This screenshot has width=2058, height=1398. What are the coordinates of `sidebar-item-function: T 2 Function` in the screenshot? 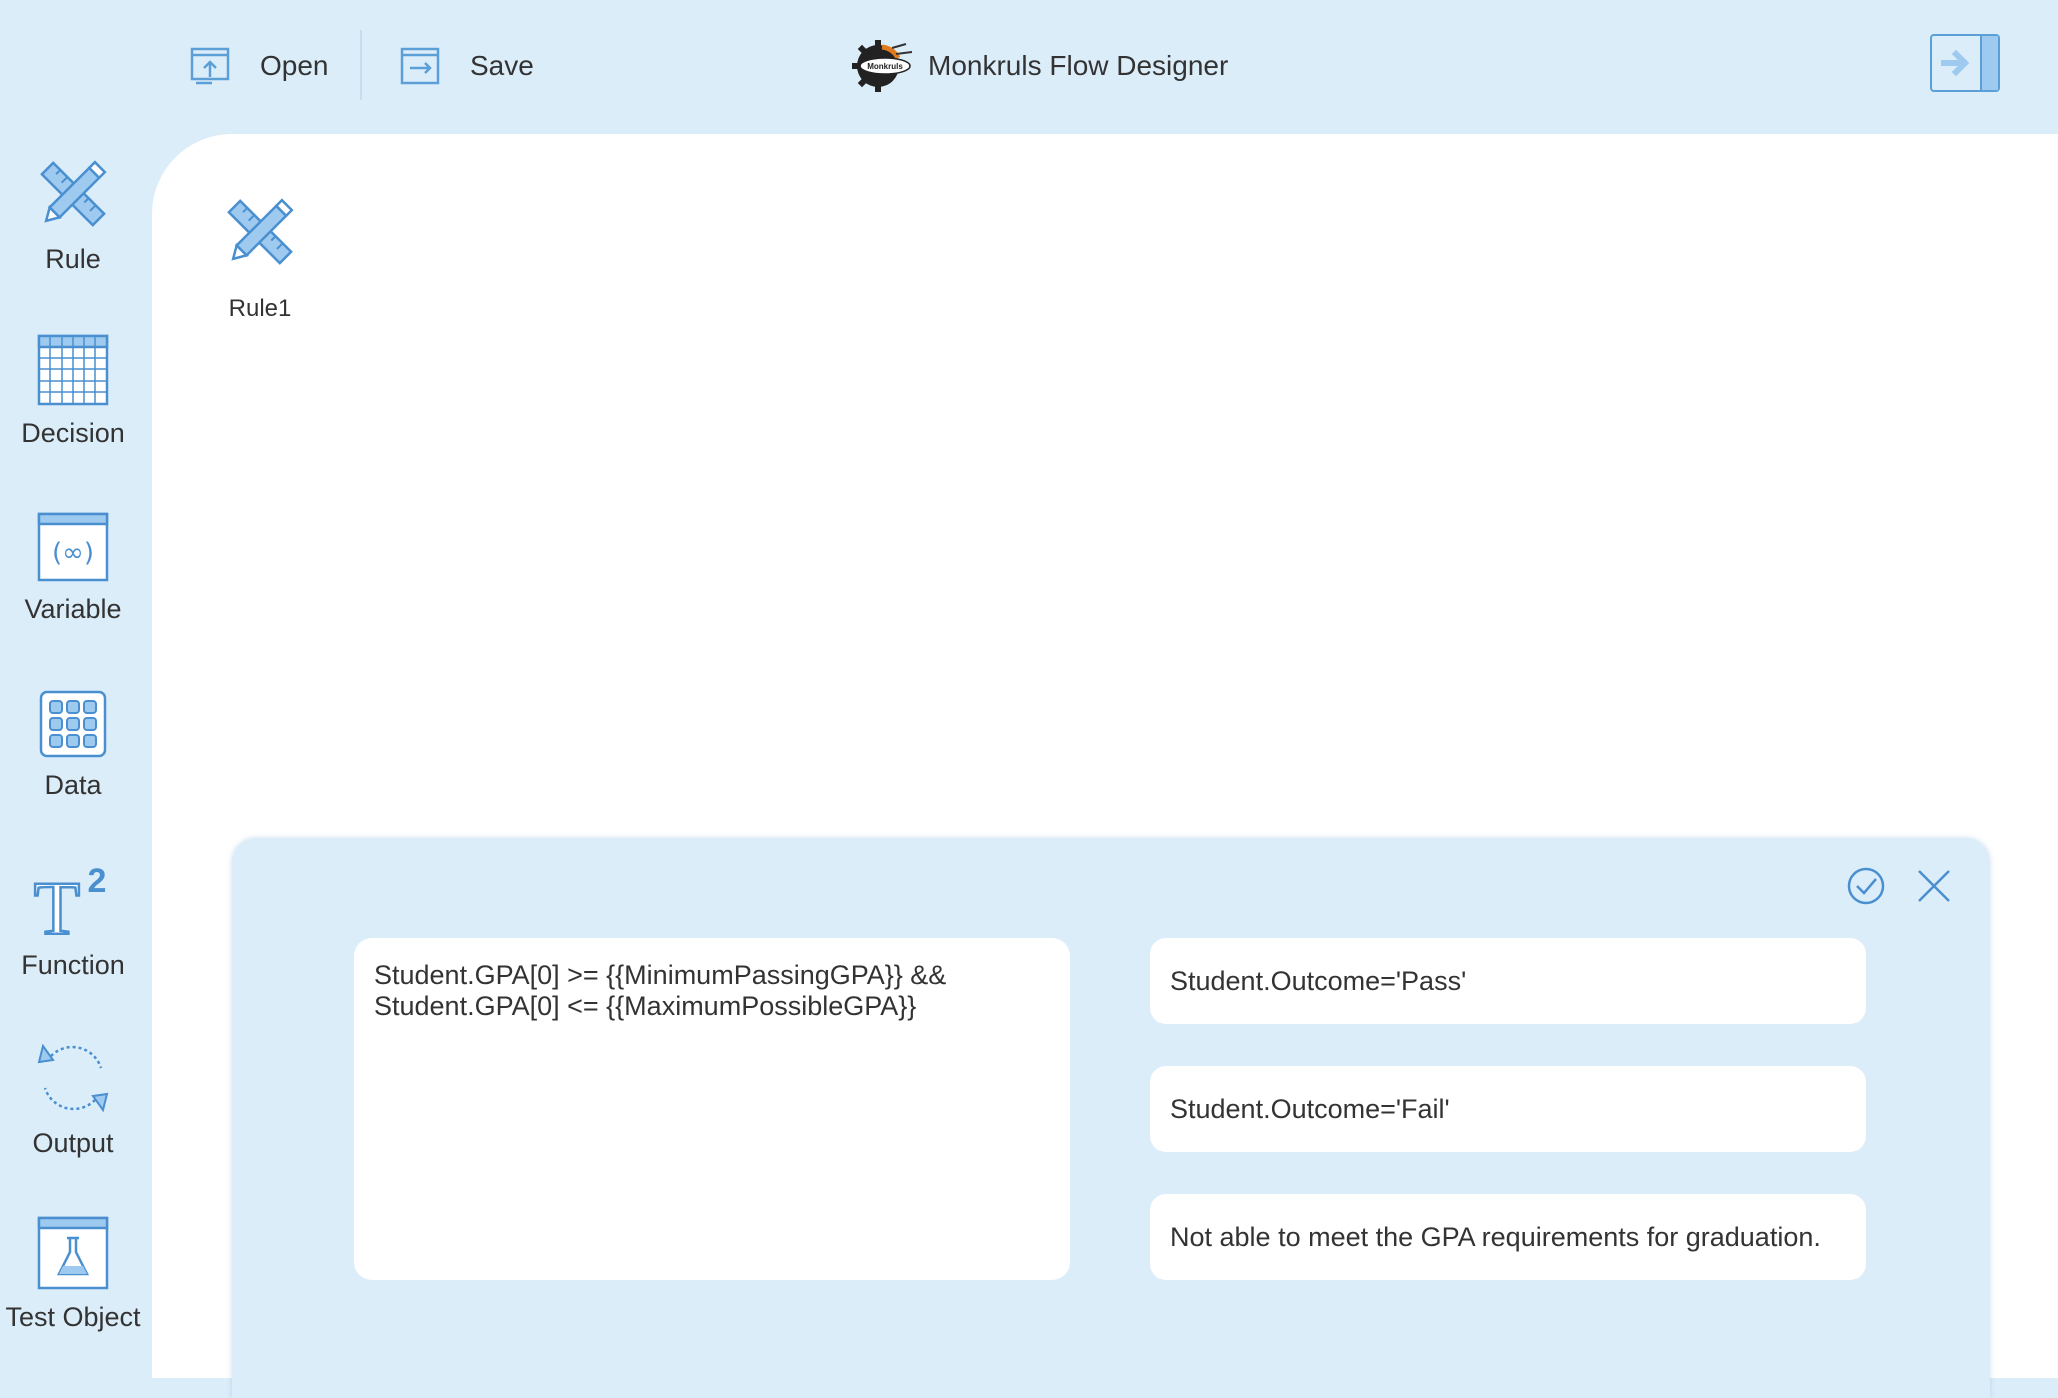 It's located at (73, 921).